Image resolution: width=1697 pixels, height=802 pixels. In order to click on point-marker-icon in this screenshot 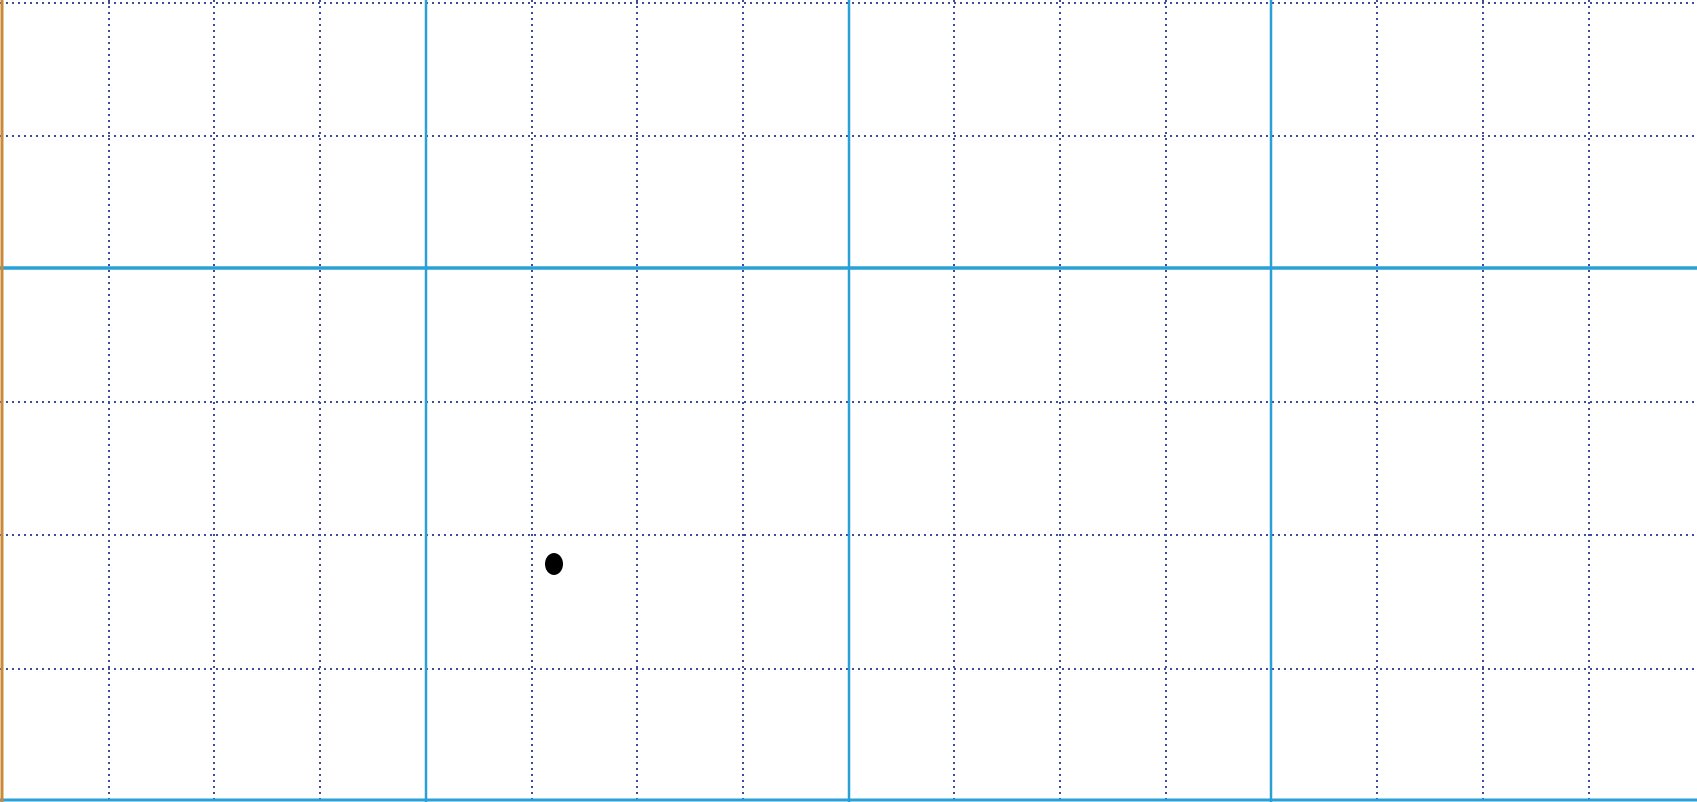, I will do `click(554, 564)`.